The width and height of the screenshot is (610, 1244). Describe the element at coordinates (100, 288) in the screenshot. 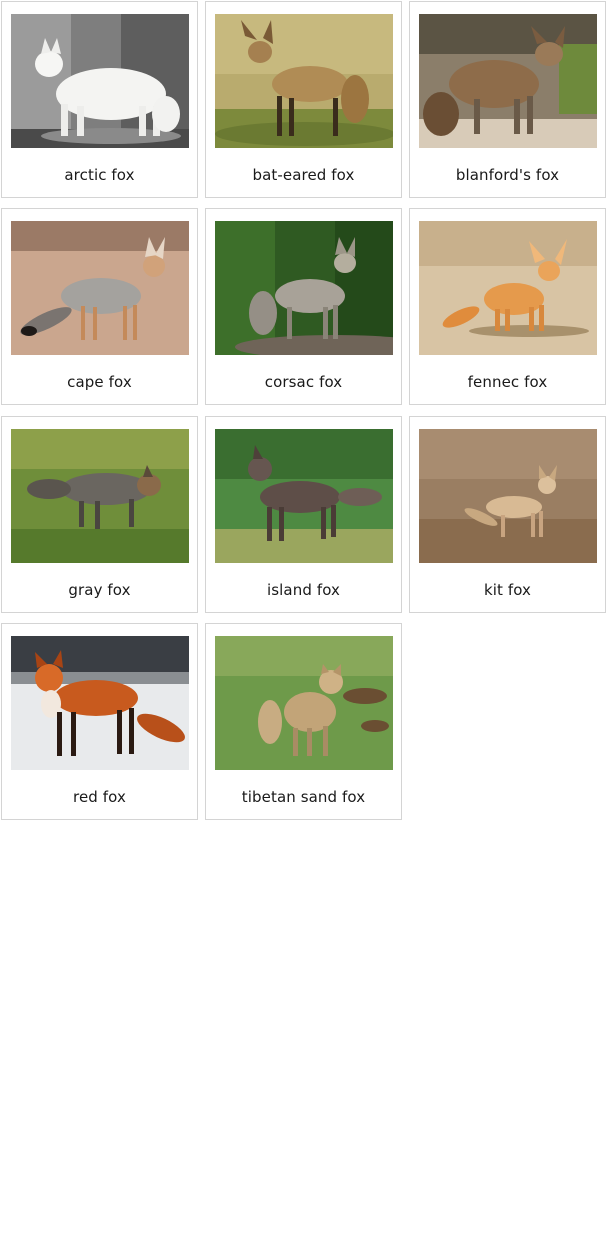

I see `cape-fox-photo` at that location.